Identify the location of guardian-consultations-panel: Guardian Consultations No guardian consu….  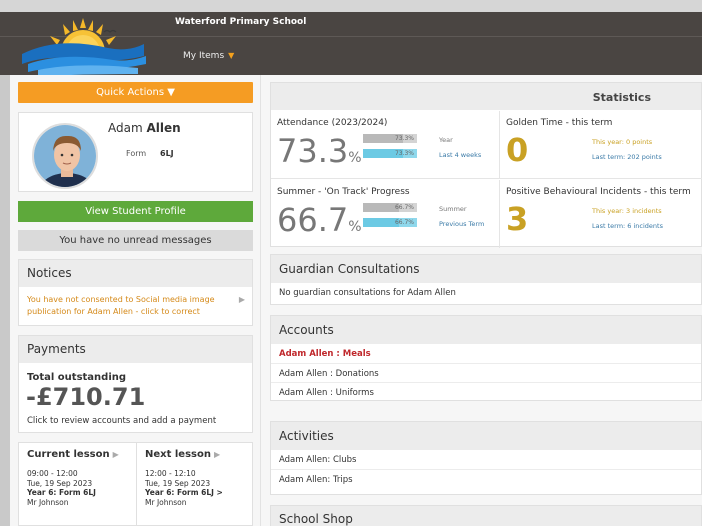
(486, 279).